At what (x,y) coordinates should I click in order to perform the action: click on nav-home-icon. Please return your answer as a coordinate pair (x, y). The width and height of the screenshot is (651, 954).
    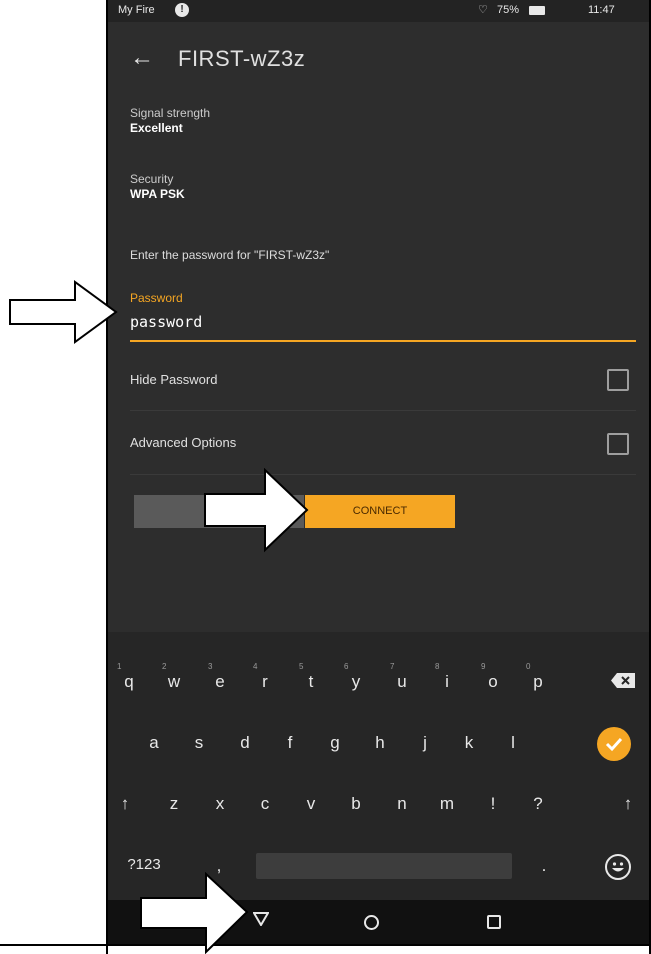
    Looking at the image, I should click on (371, 922).